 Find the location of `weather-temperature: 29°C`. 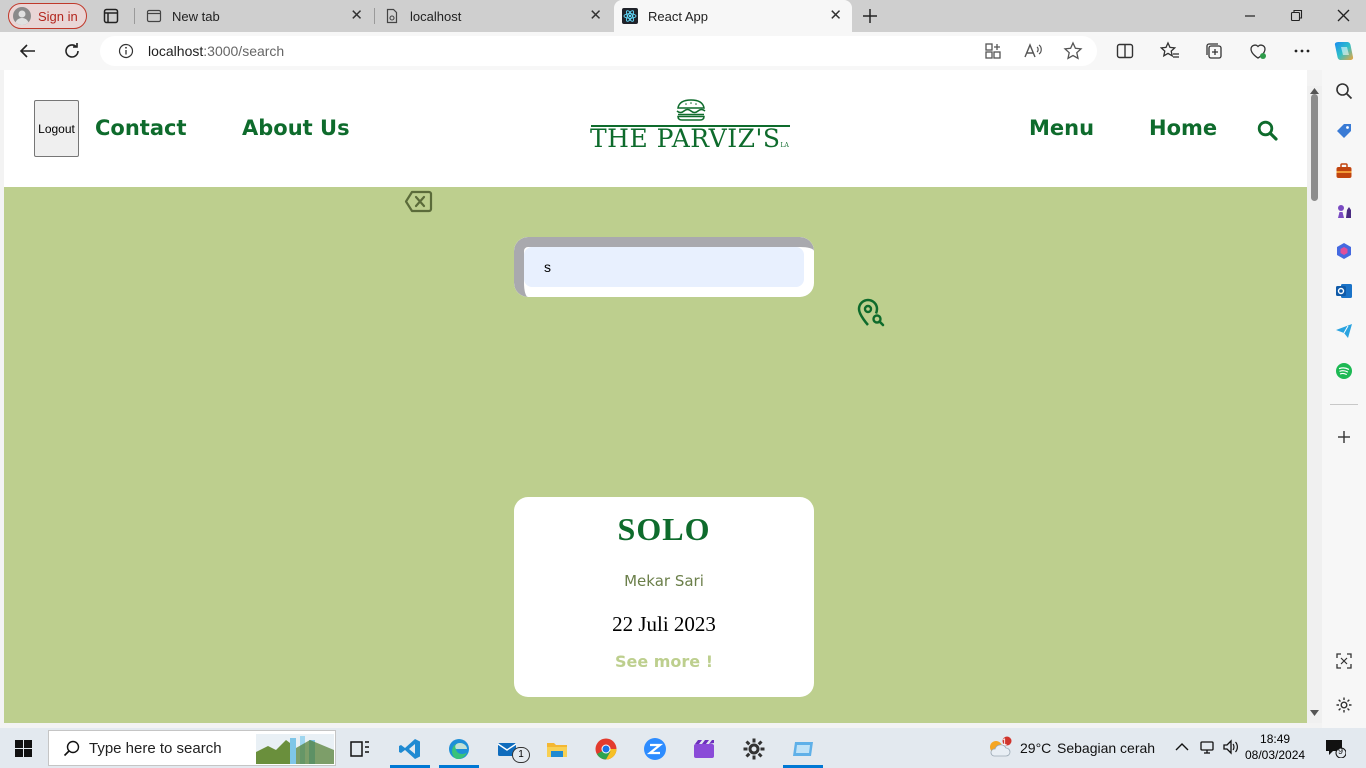

weather-temperature: 29°C is located at coordinates (1035, 748).